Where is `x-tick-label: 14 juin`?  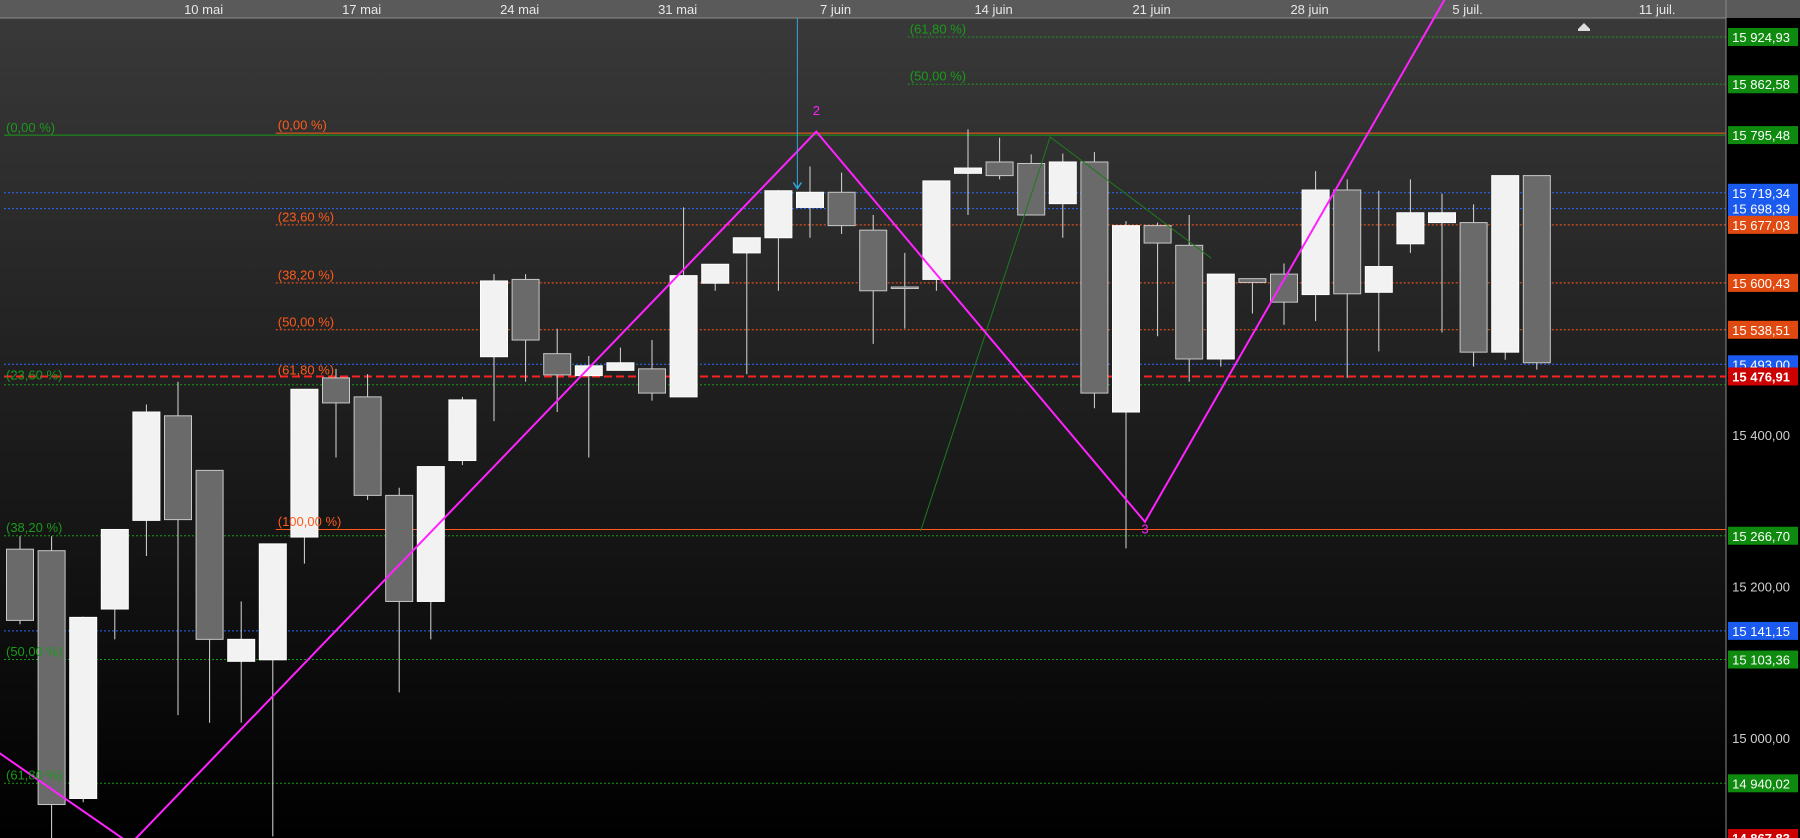
x-tick-label: 14 juin is located at coordinates (993, 9).